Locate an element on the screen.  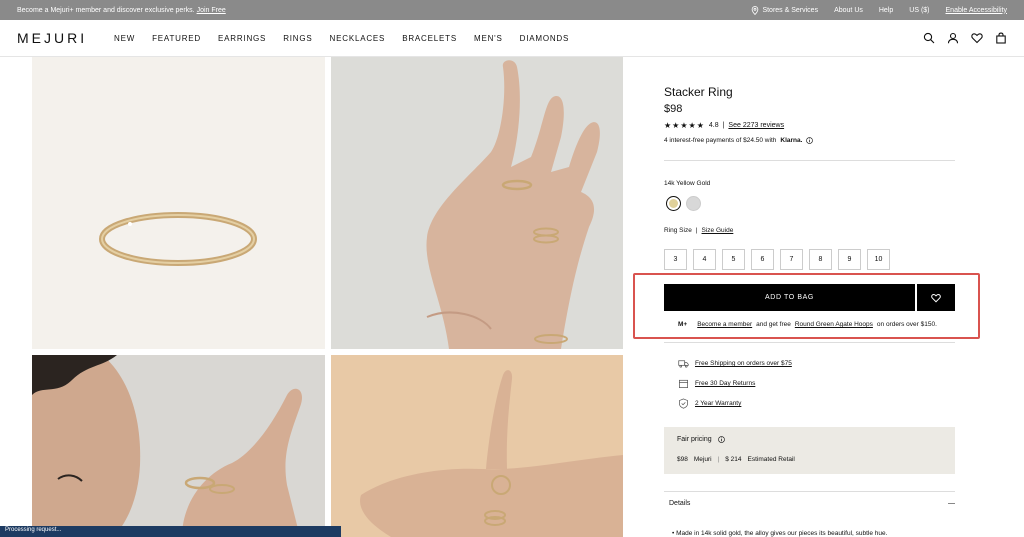
size-selector: 3 4 5 6 7 8 9 10 is located at coordinates (777, 259).